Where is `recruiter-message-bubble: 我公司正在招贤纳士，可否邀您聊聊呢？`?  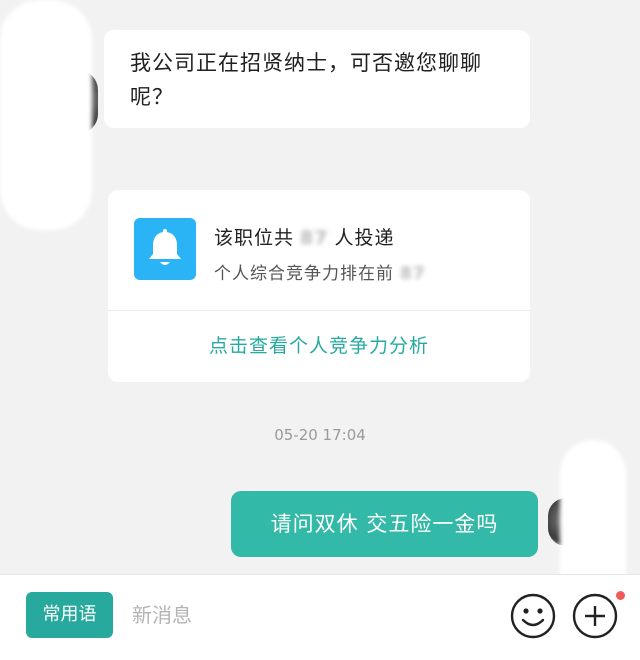
recruiter-message-bubble: 我公司正在招贤纳士，可否邀您聊聊呢？ is located at coordinates (317, 79).